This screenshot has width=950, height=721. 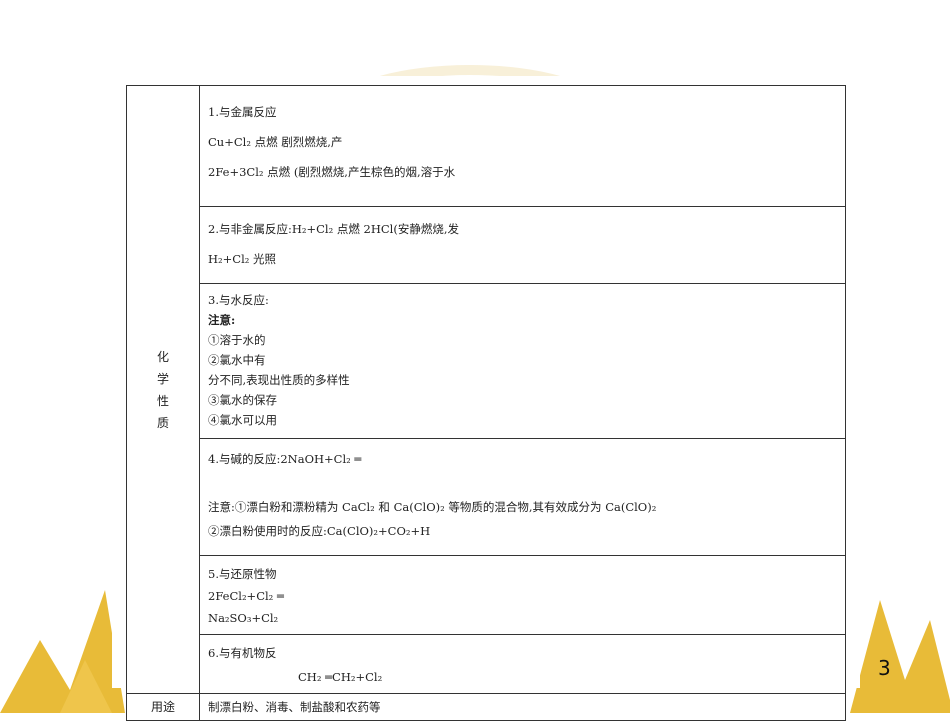 What do you see at coordinates (884, 668) in the screenshot?
I see `page-number: 3` at bounding box center [884, 668].